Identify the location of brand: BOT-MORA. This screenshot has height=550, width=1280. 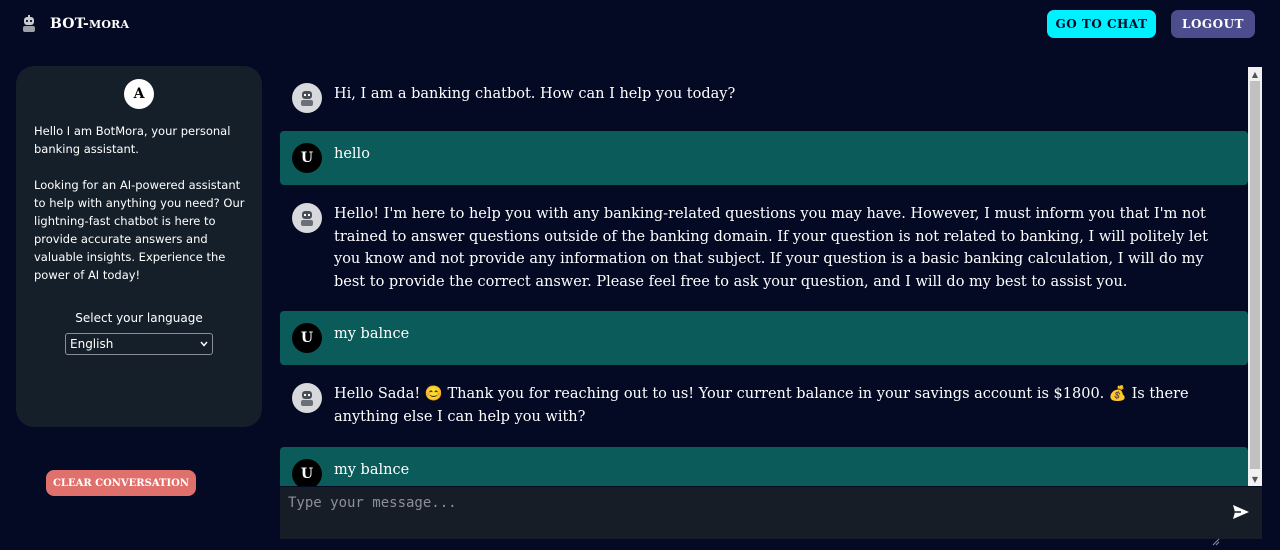
(74, 24).